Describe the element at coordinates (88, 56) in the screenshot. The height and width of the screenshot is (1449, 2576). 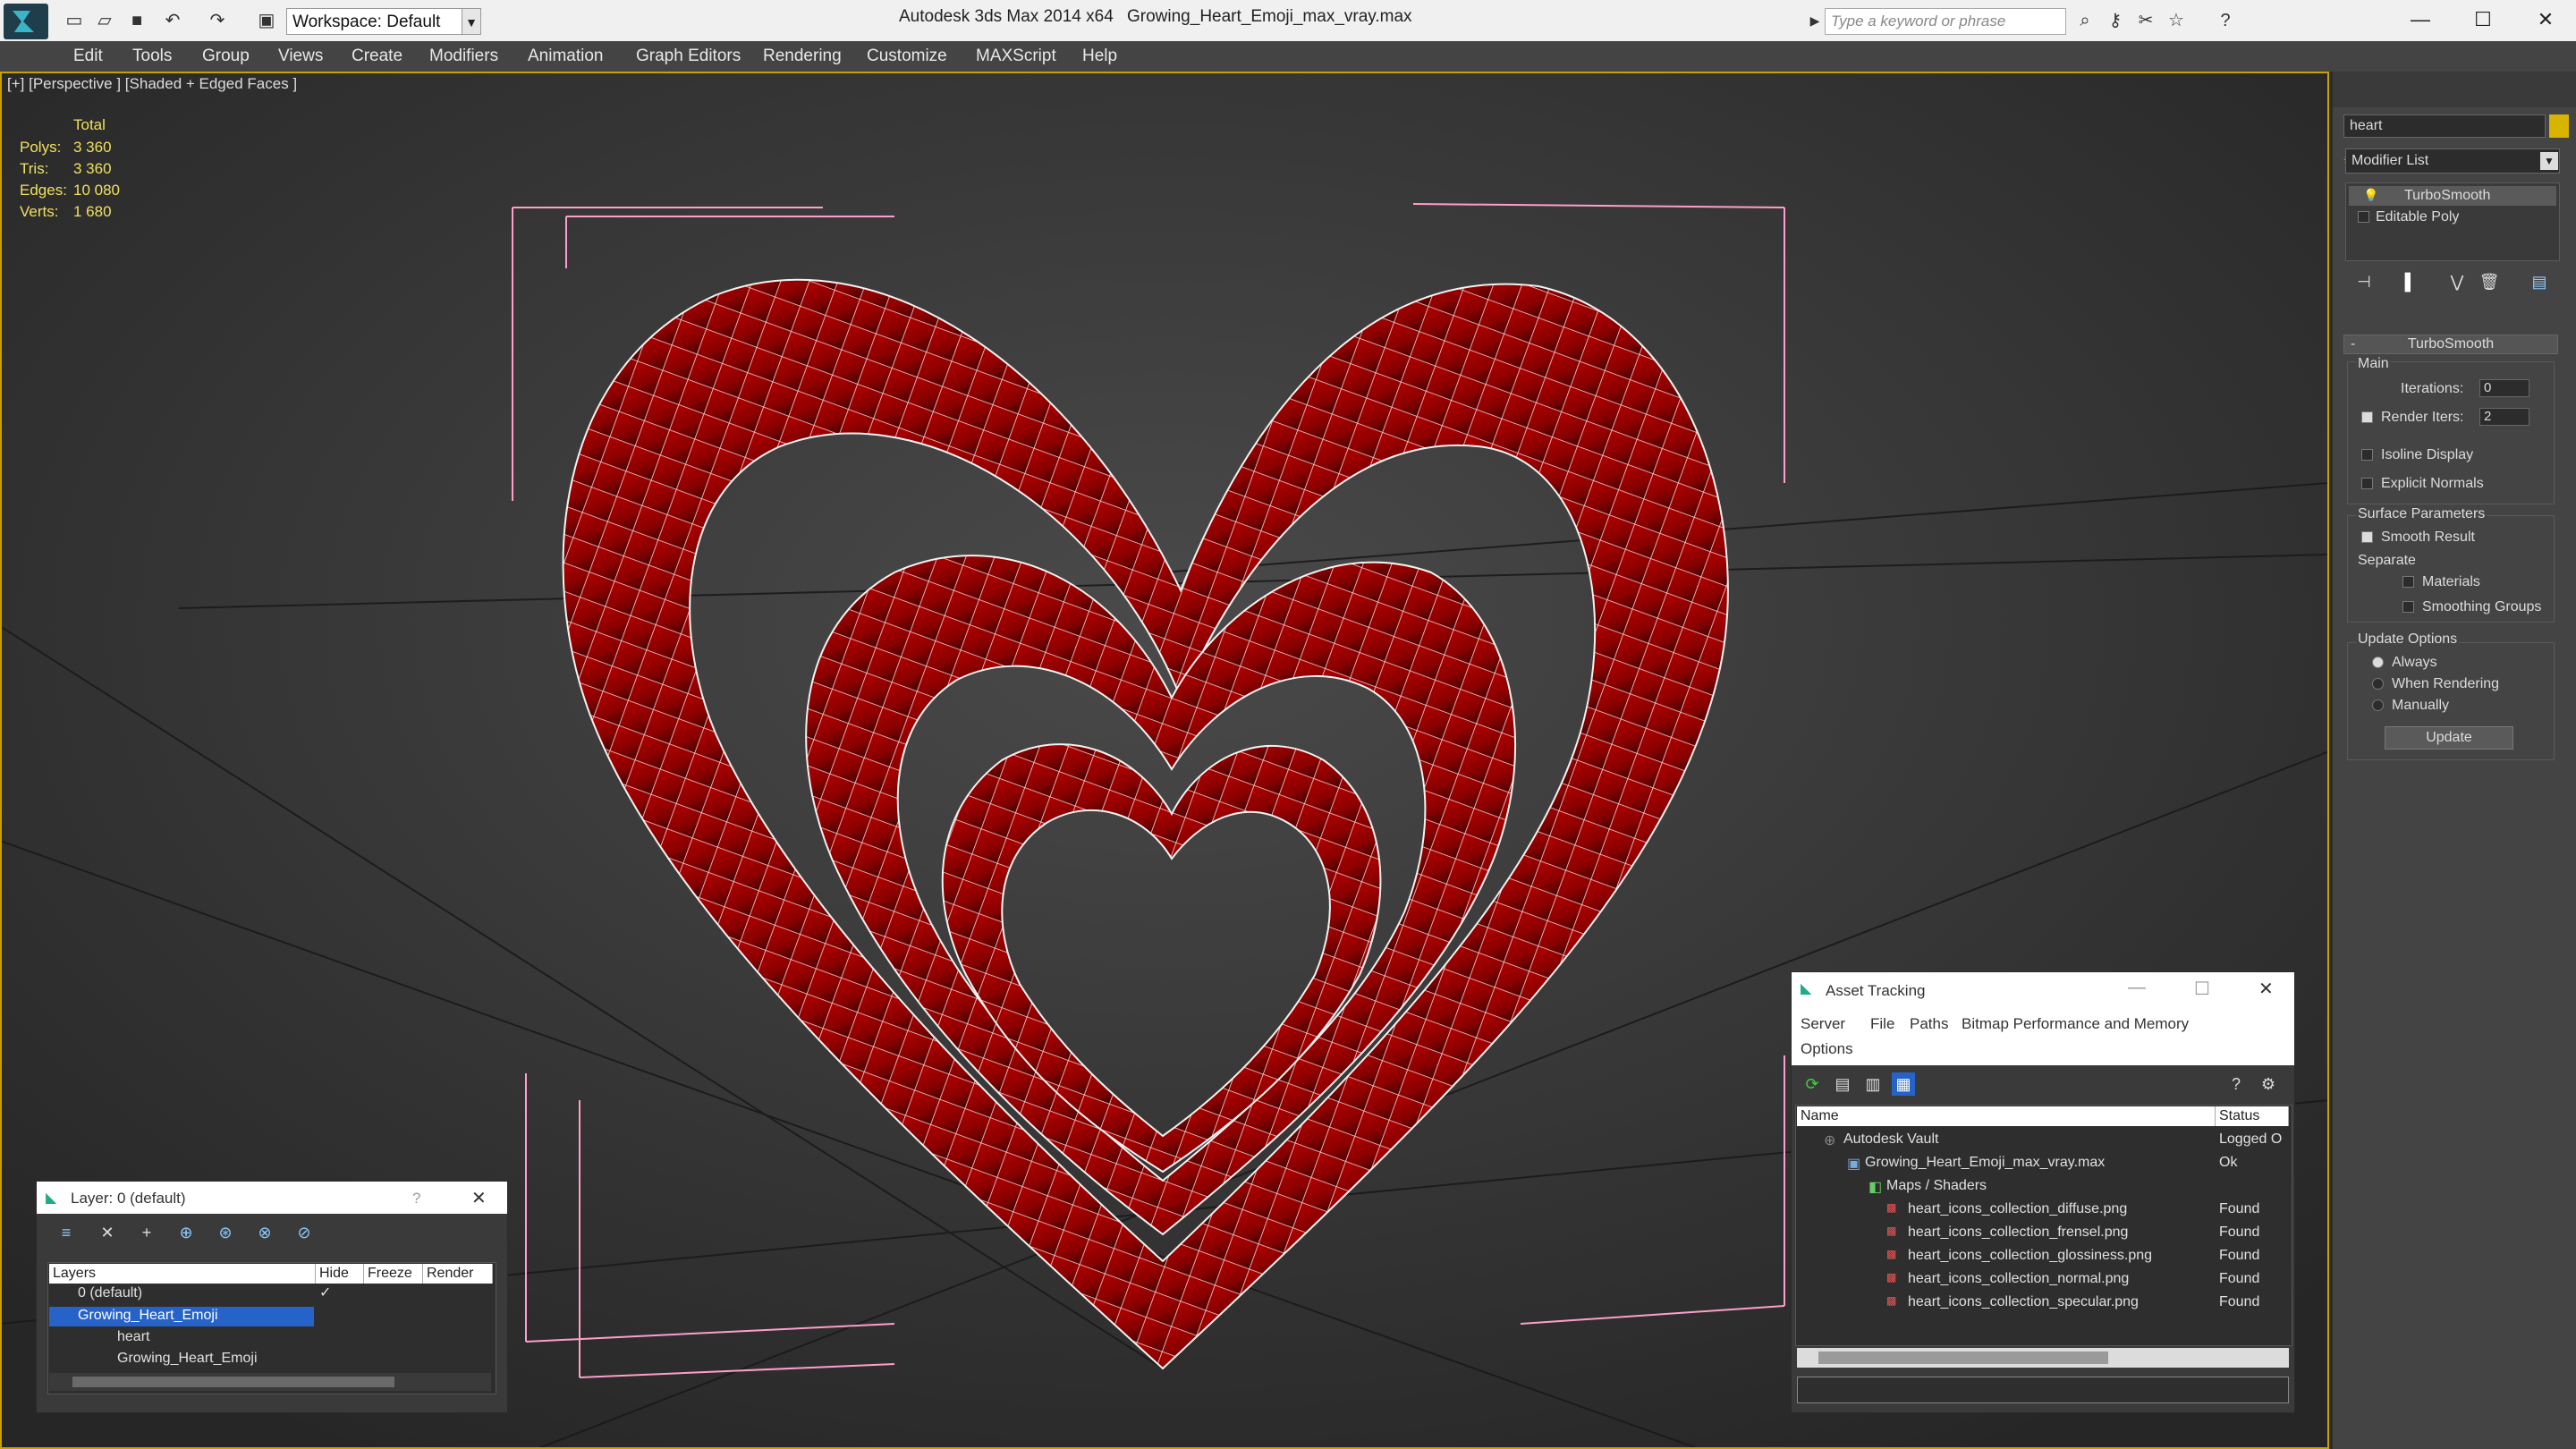
I see `menu-edit: Edit` at that location.